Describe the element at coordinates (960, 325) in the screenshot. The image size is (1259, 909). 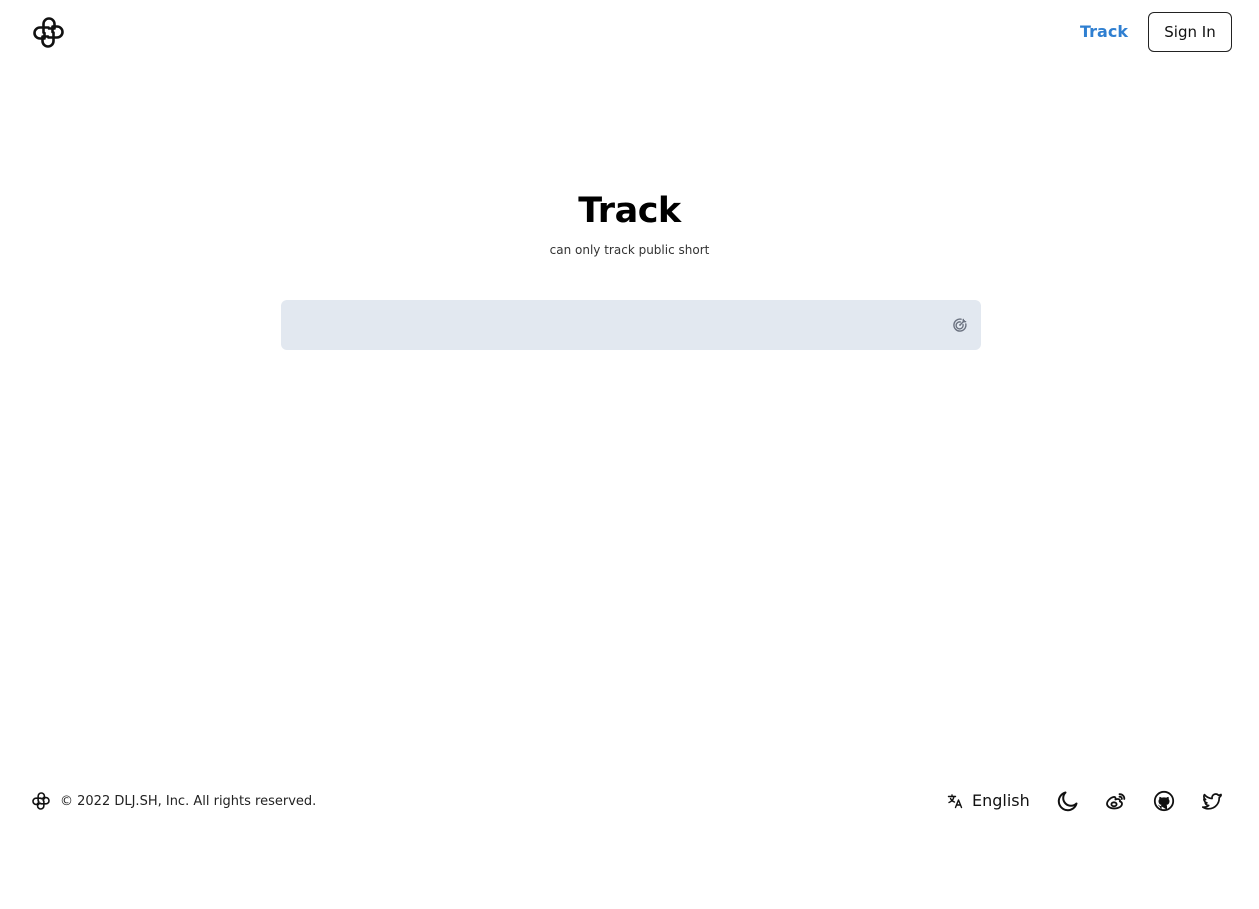
I see `track-target-icon` at that location.